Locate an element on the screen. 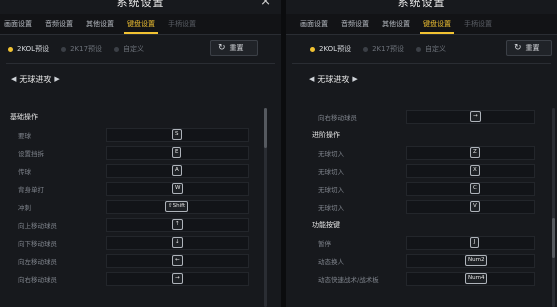  action-label: 向上移动球员 is located at coordinates (37, 226).